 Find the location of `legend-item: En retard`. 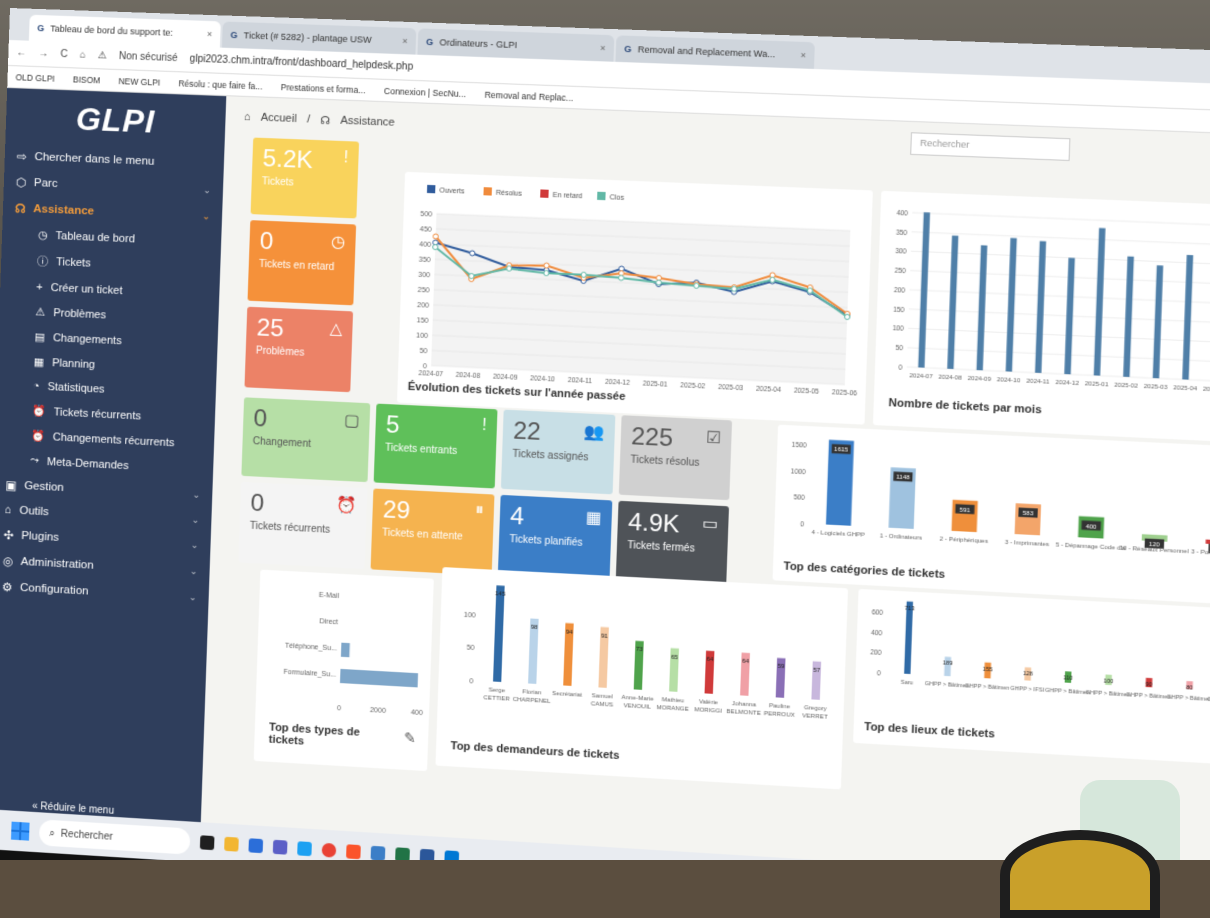

legend-item: En retard is located at coordinates (561, 194).